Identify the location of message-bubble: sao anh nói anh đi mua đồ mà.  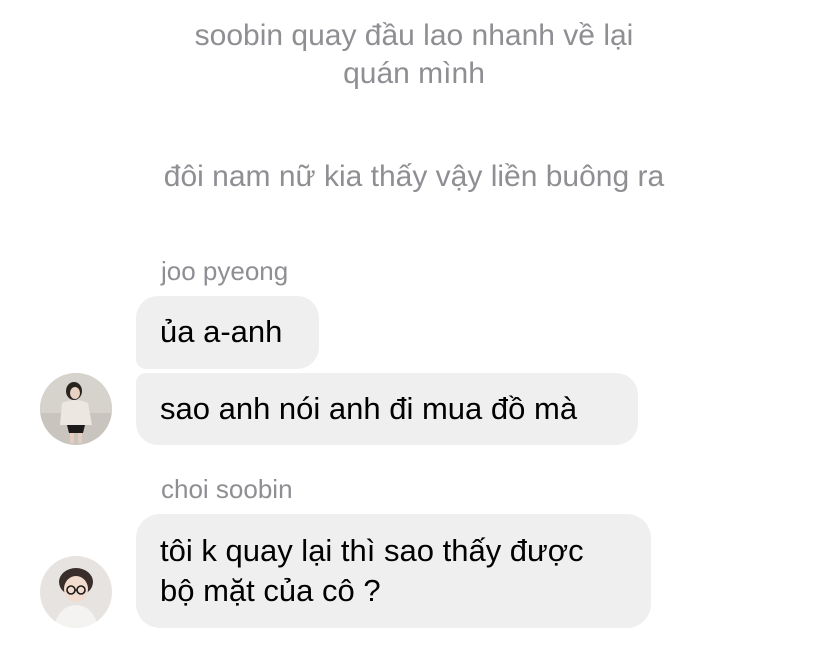
(387, 409).